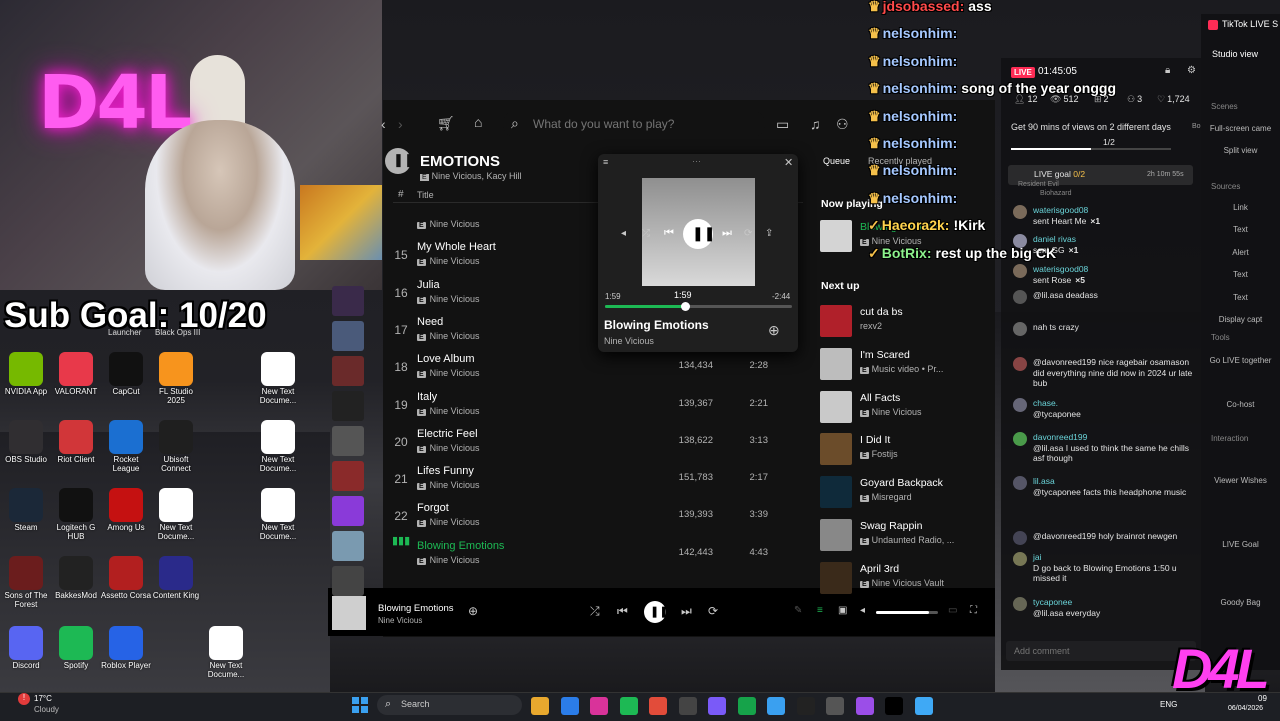  Describe the element at coordinates (478, 122) in the screenshot. I see `home-icon: ⌂` at that location.